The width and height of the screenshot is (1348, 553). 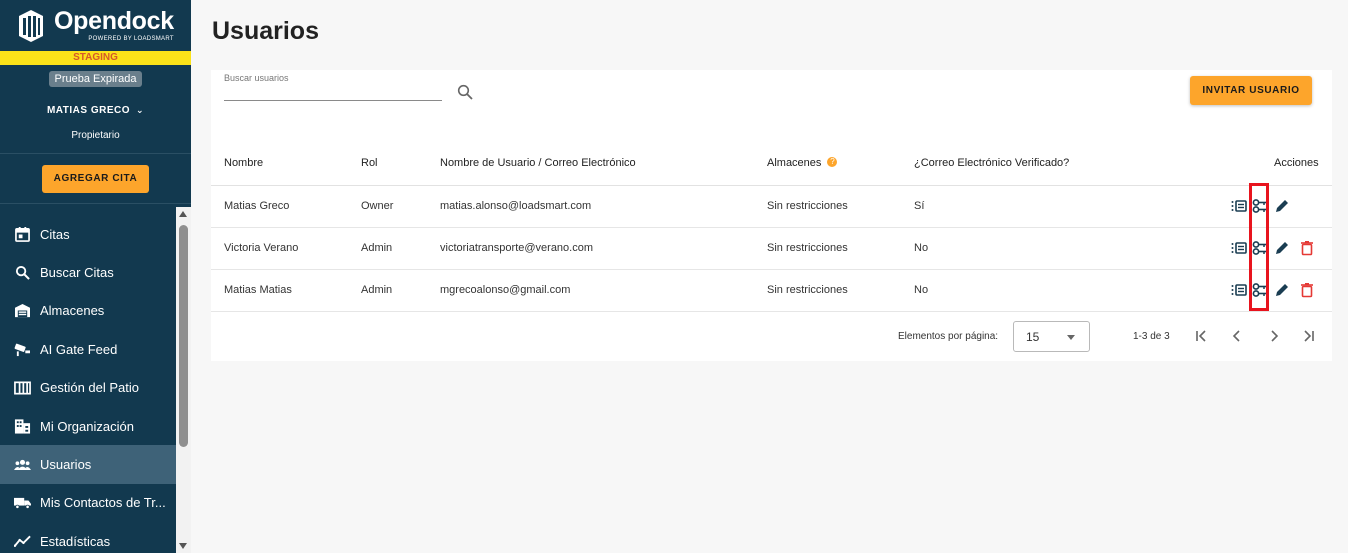 What do you see at coordinates (794, 163) in the screenshot?
I see `header-warehouses-label: Almacenes` at bounding box center [794, 163].